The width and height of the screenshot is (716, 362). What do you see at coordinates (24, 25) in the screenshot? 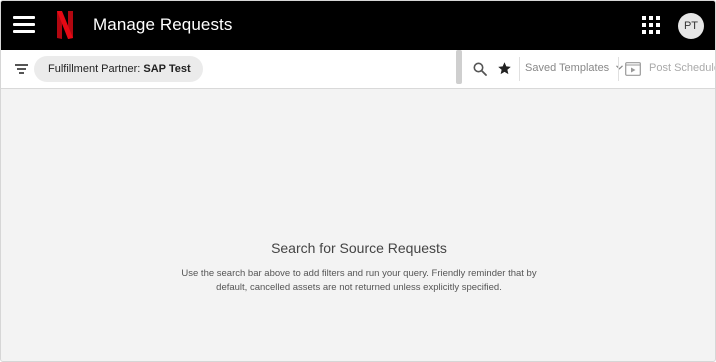
I see `hamburger-menu-icon` at bounding box center [24, 25].